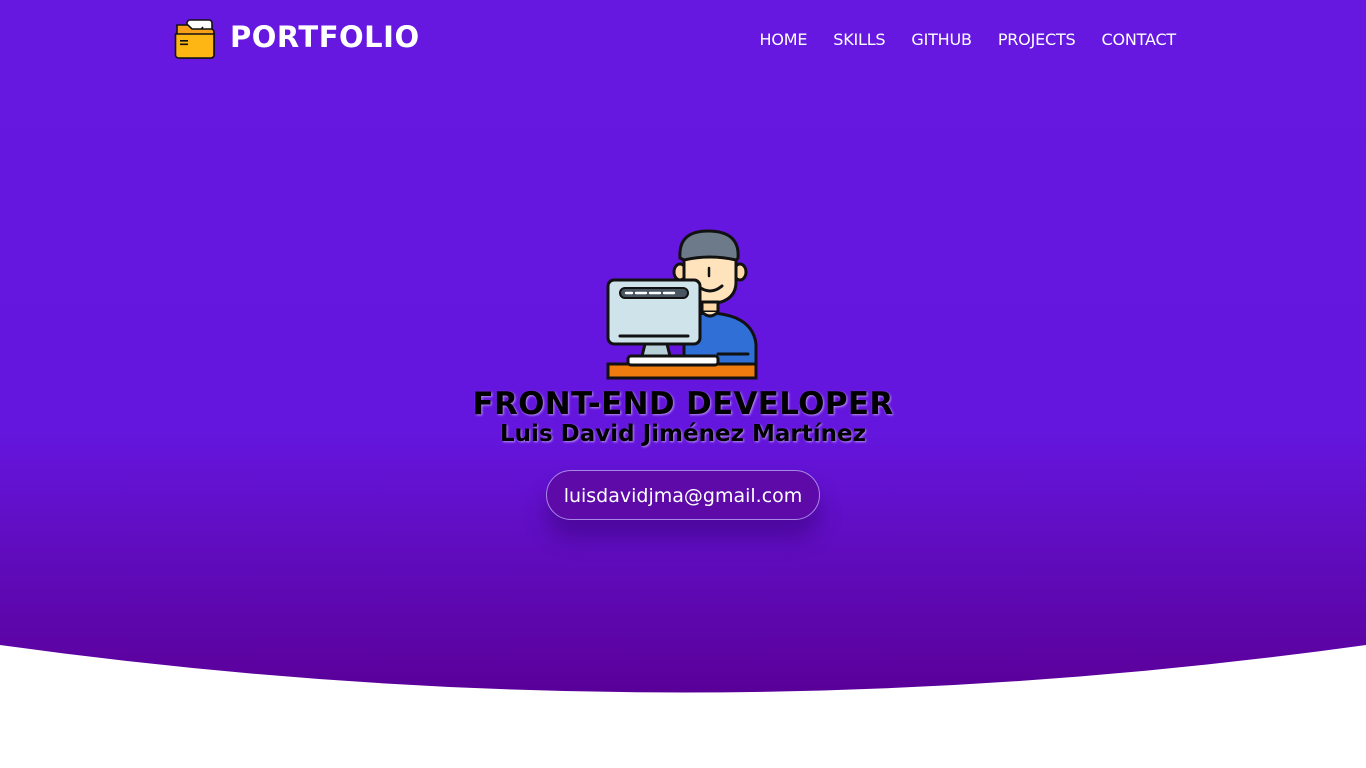 The width and height of the screenshot is (1366, 768). I want to click on email-button: luisdavidjma@gmail.com, so click(683, 495).